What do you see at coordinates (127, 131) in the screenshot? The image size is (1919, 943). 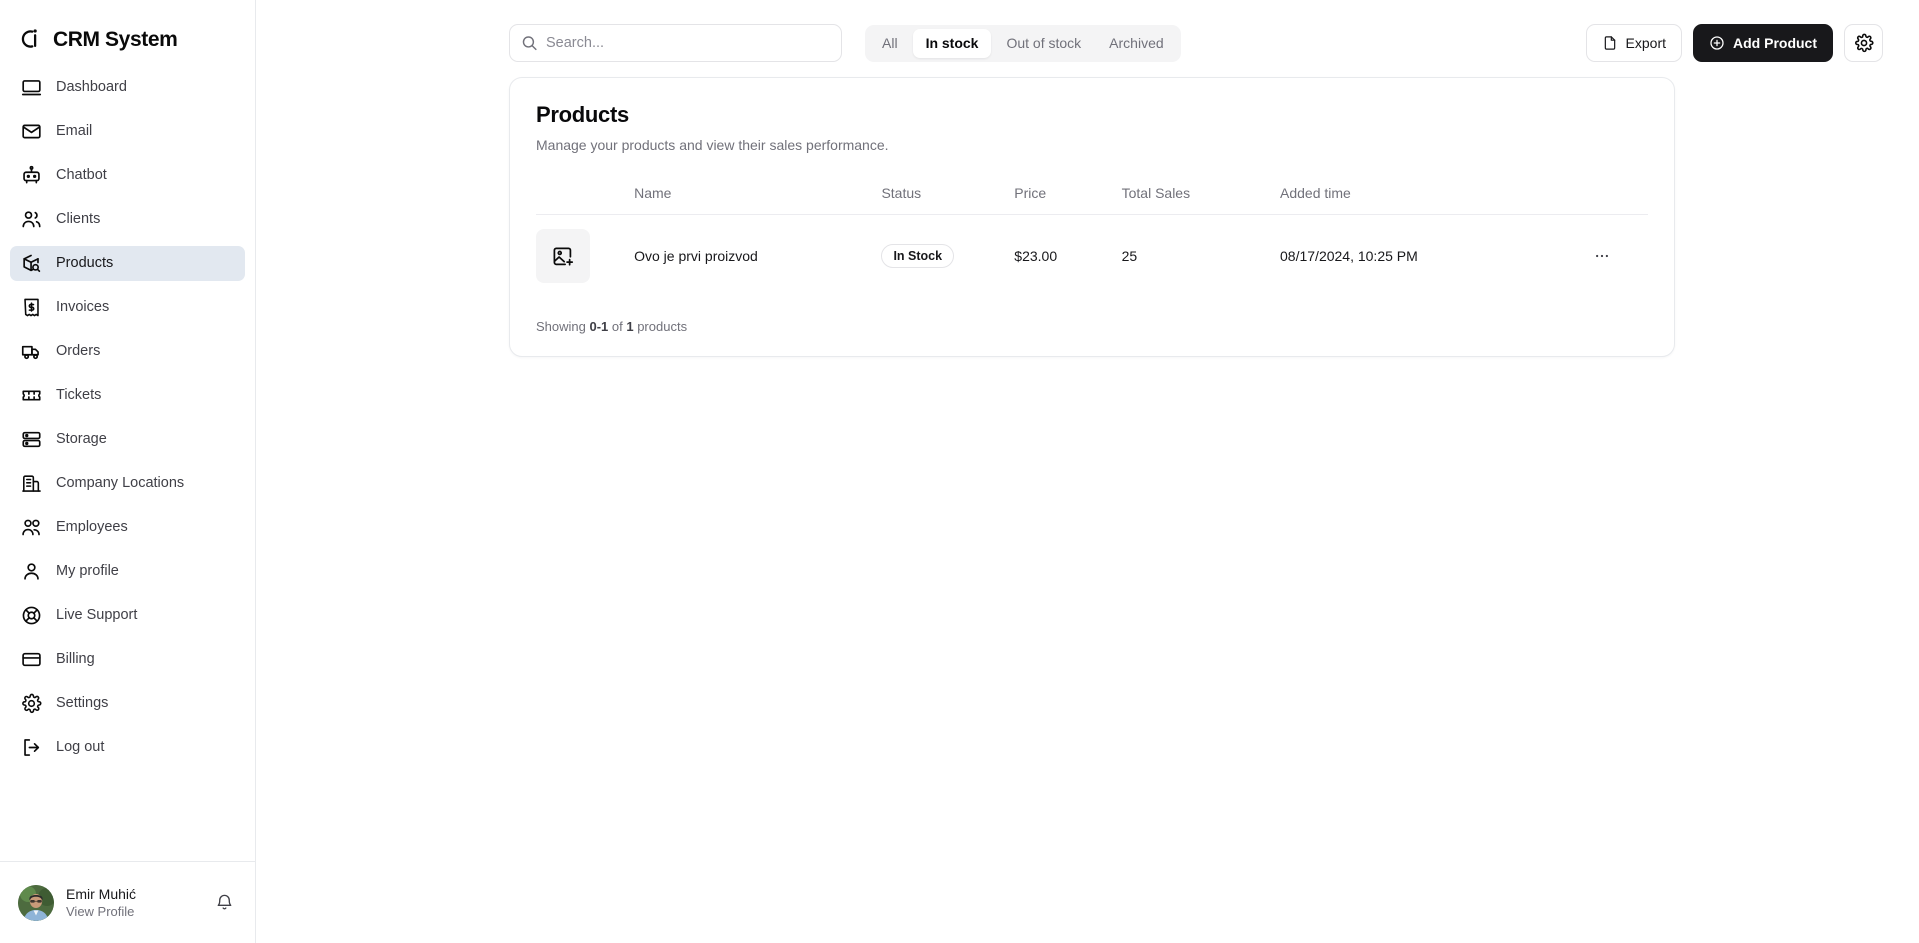 I see `sidebar-item-email: Email` at bounding box center [127, 131].